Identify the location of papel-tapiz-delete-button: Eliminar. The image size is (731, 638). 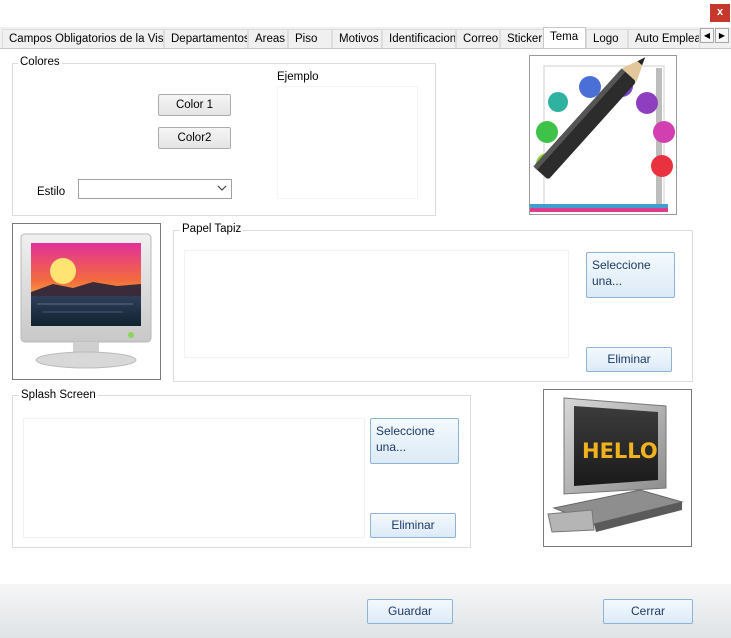
(629, 359).